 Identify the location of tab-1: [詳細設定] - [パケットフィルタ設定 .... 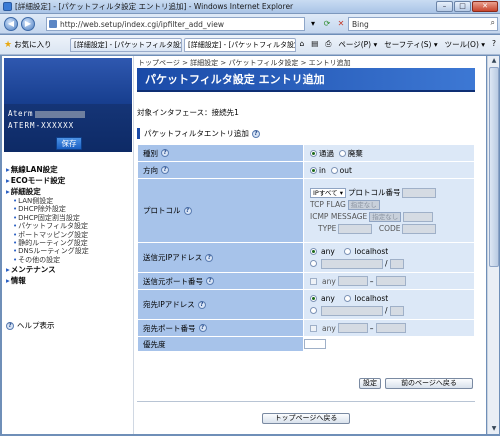
(126, 45).